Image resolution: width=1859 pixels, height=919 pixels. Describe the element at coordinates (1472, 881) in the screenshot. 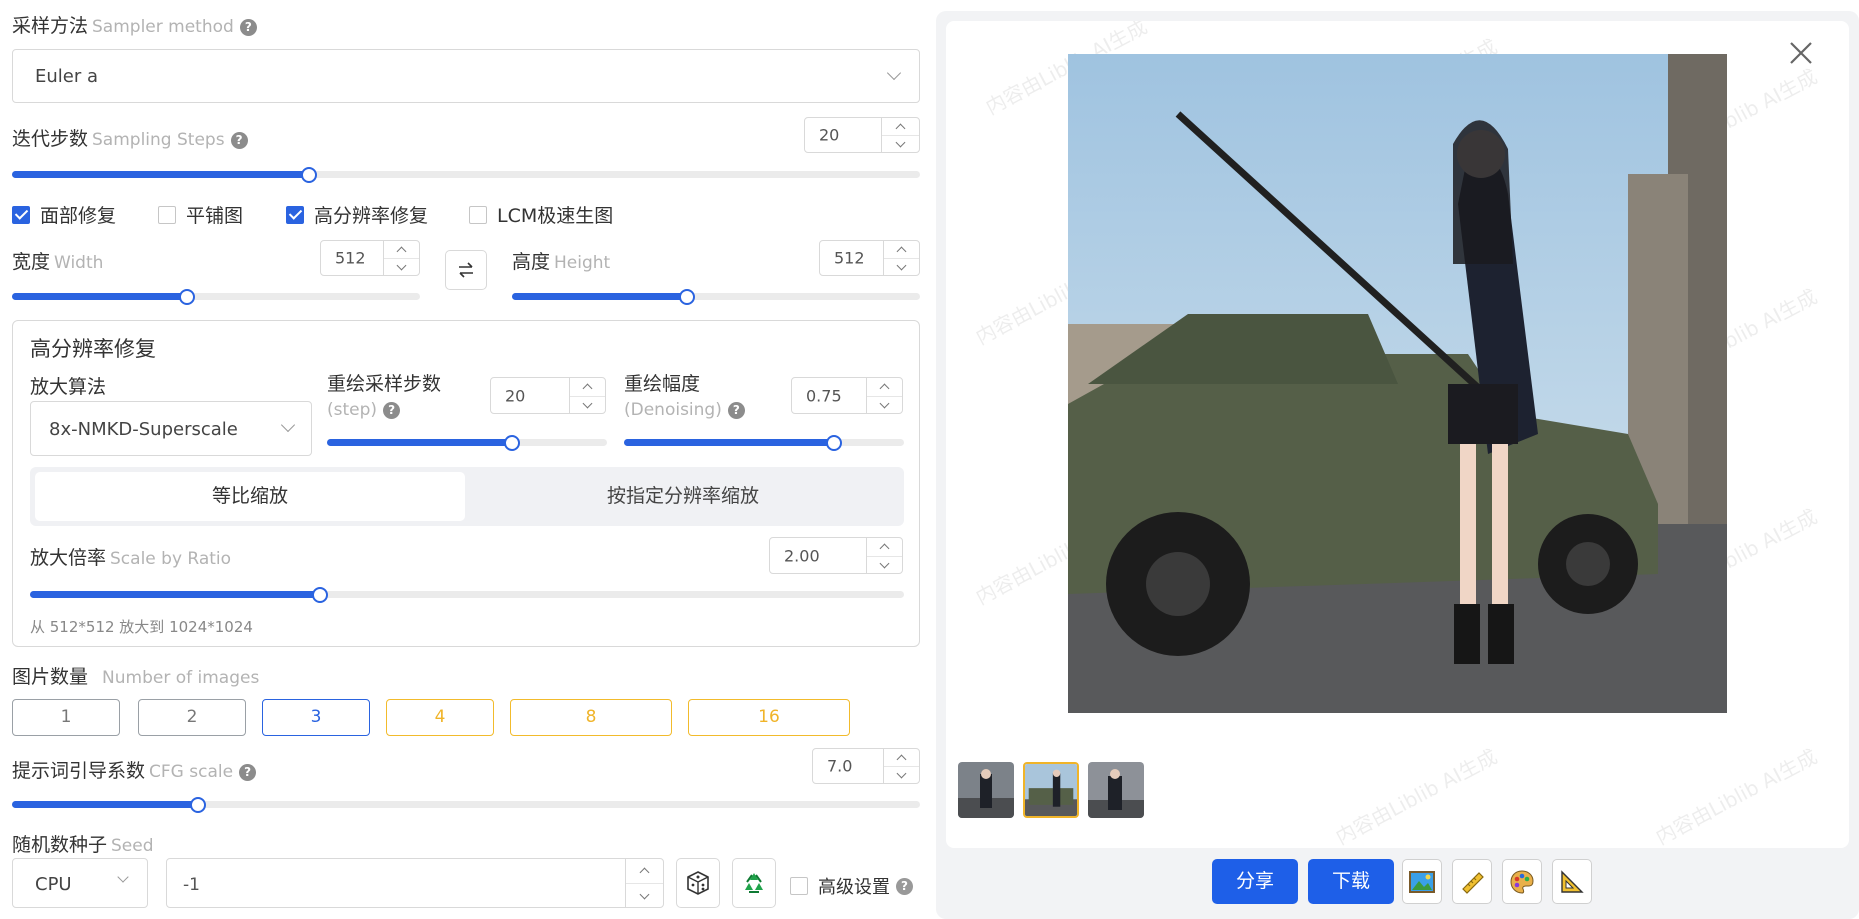

I see `ruler-tool-button` at that location.